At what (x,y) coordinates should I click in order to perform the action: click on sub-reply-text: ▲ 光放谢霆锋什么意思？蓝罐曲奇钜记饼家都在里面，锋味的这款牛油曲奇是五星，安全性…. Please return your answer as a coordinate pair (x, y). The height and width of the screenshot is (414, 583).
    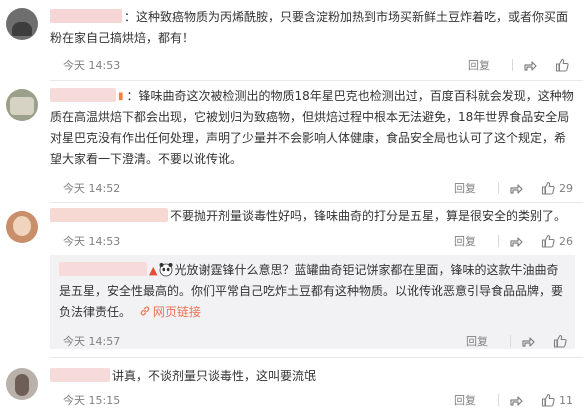
    Looking at the image, I should click on (311, 291).